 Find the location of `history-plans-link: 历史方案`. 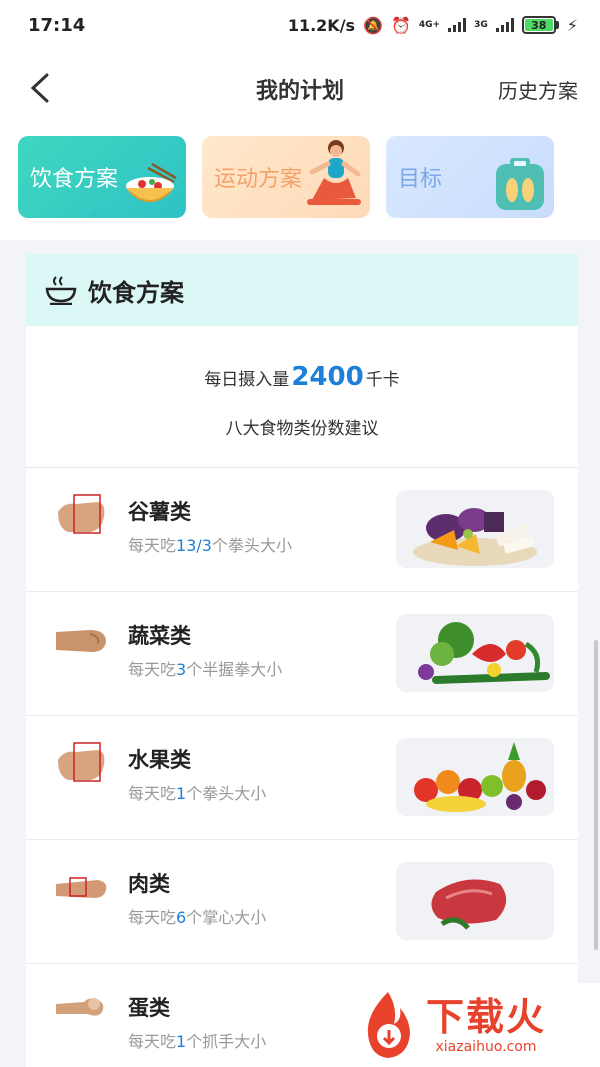

history-plans-link: 历史方案 is located at coordinates (538, 89).